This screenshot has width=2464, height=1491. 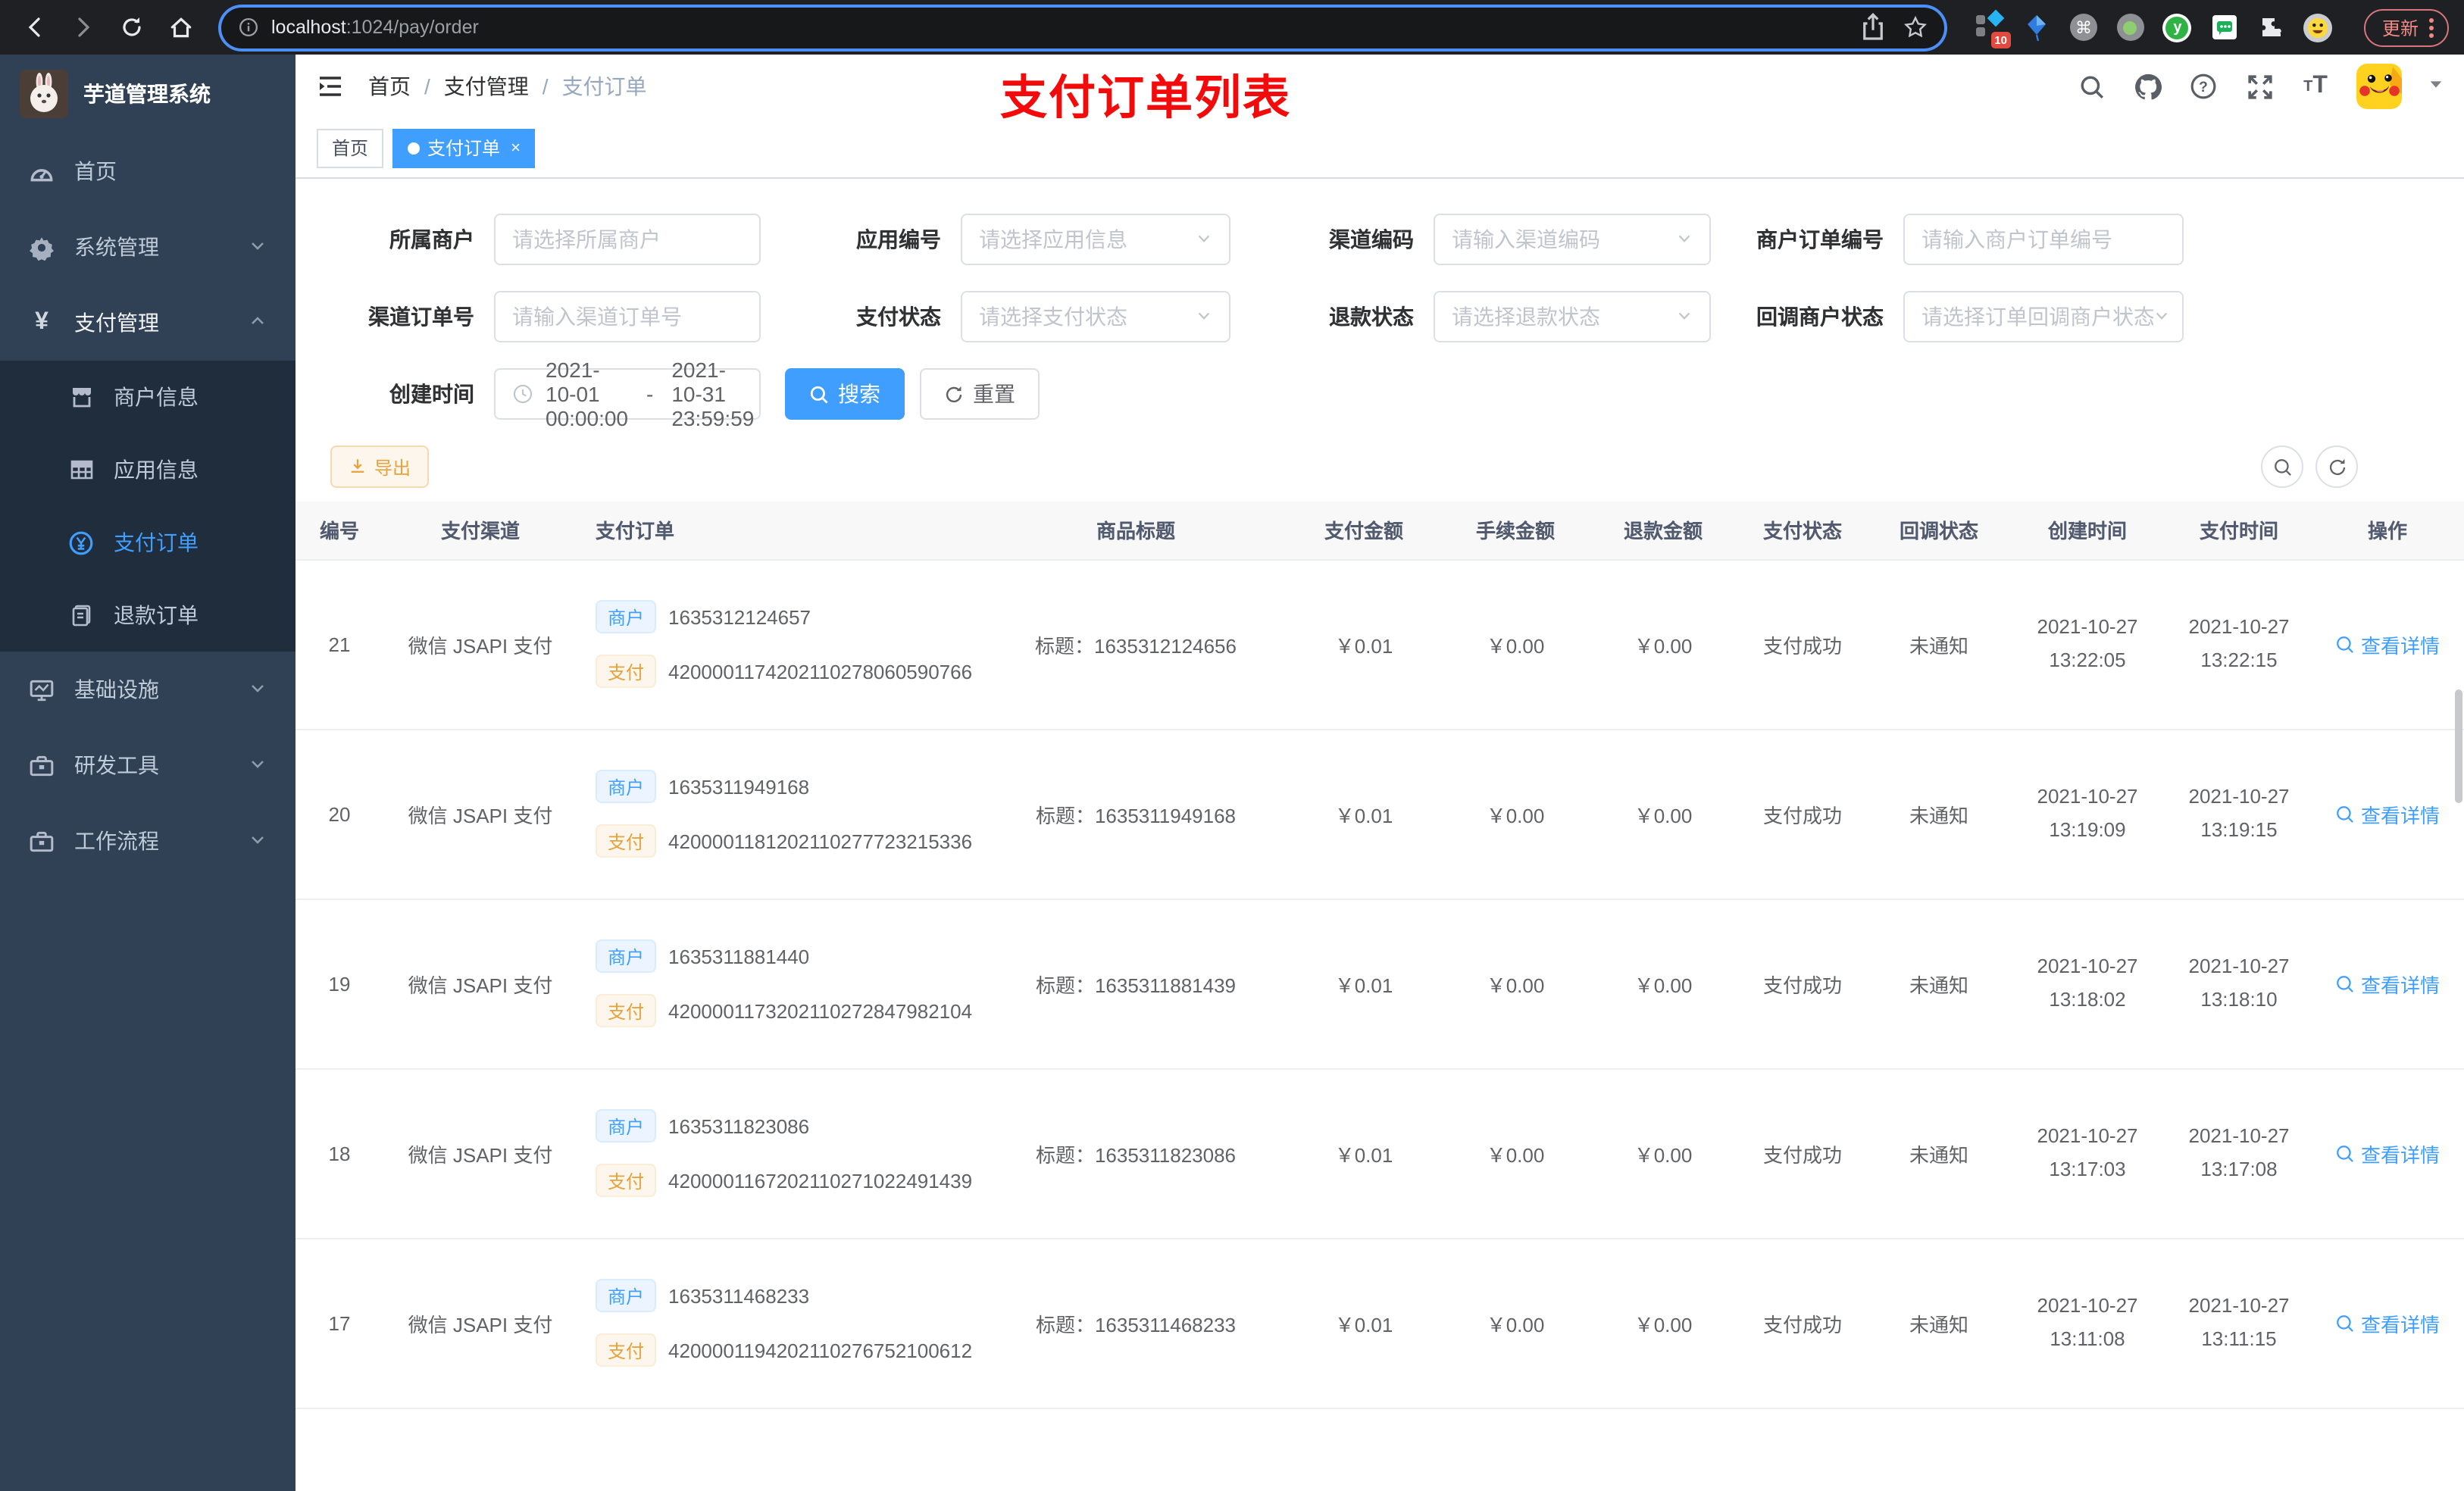 I want to click on payment-submenu: 商户信息 应用信息 支付订单 退款订单, so click(x=147, y=506).